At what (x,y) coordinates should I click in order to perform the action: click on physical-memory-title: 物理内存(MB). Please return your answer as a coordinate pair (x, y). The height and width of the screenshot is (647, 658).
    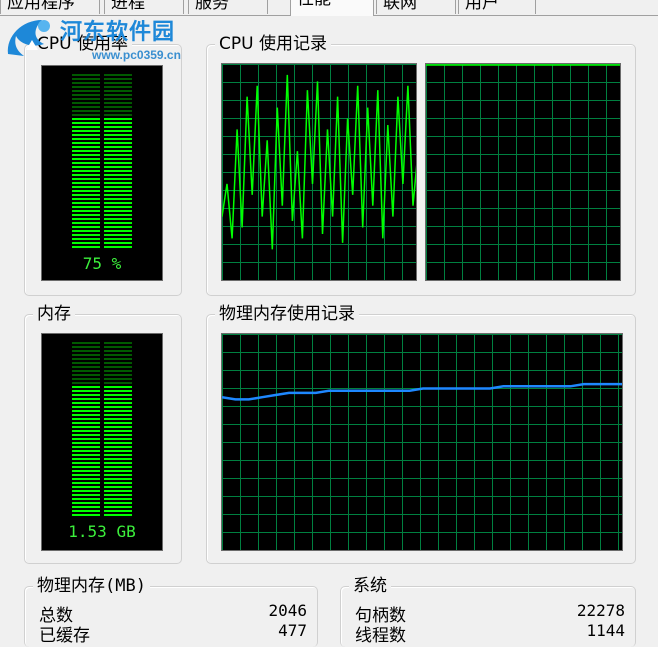
    Looking at the image, I should click on (91, 586).